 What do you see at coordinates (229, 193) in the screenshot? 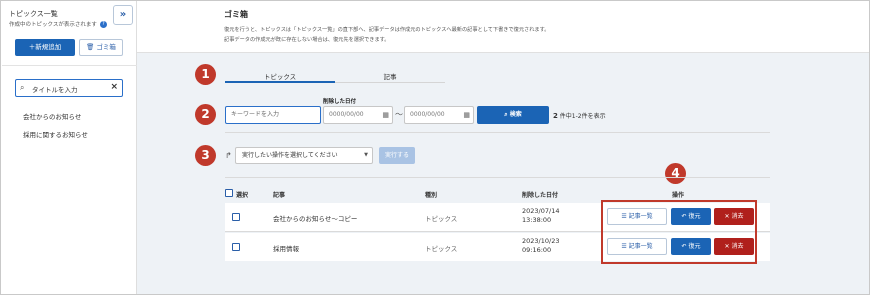
I see `select-all-checkbox` at bounding box center [229, 193].